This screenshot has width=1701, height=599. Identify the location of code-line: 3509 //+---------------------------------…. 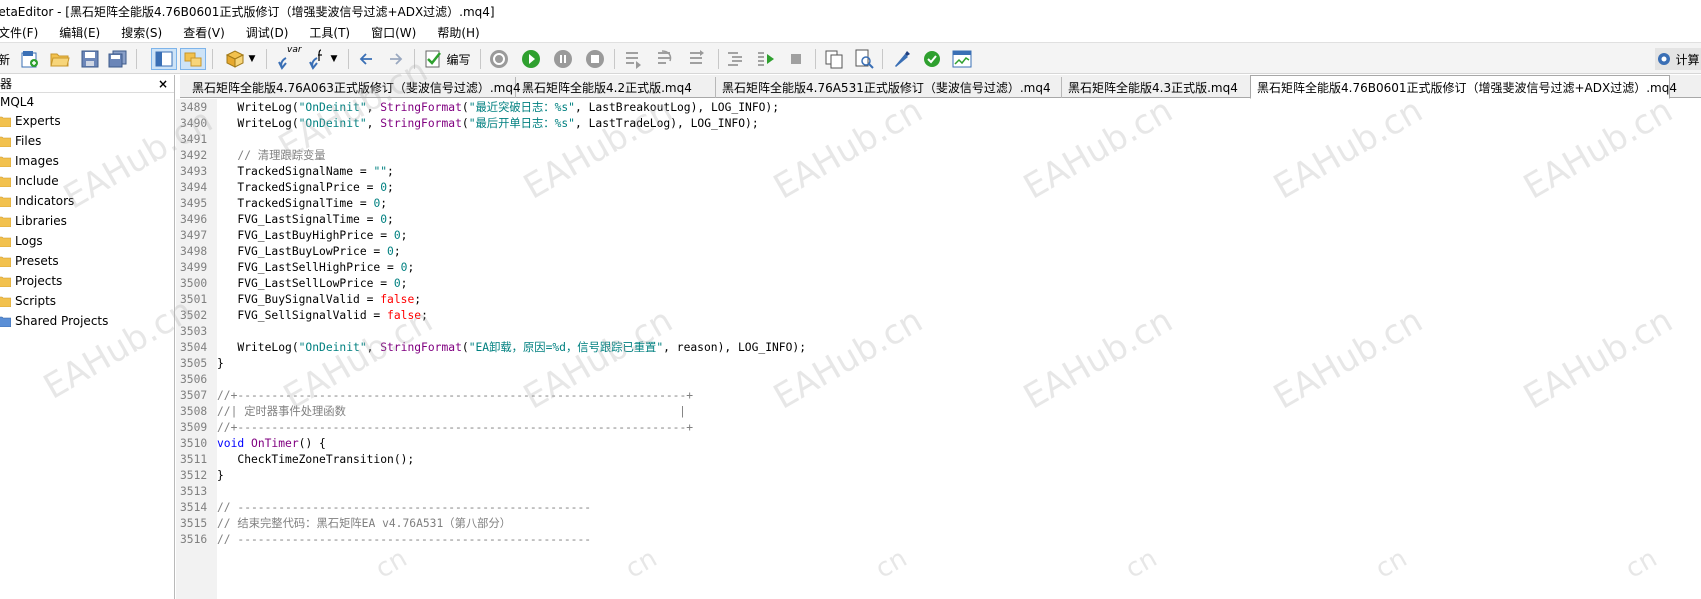
(936, 428).